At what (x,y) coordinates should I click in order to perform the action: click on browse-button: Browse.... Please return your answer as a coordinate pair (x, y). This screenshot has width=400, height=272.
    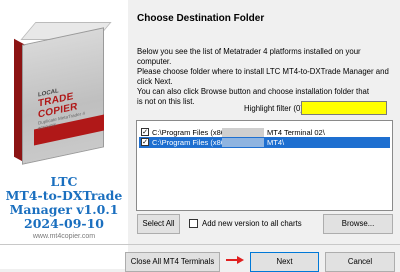
    Looking at the image, I should click on (358, 224).